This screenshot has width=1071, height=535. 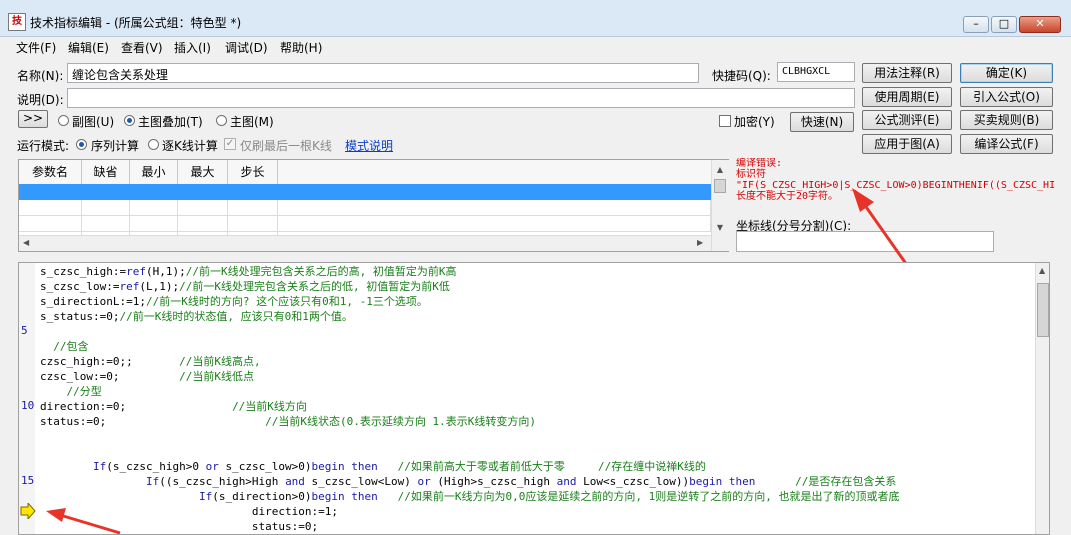 What do you see at coordinates (221, 120) in the screenshot?
I see `mainchart-radio` at bounding box center [221, 120].